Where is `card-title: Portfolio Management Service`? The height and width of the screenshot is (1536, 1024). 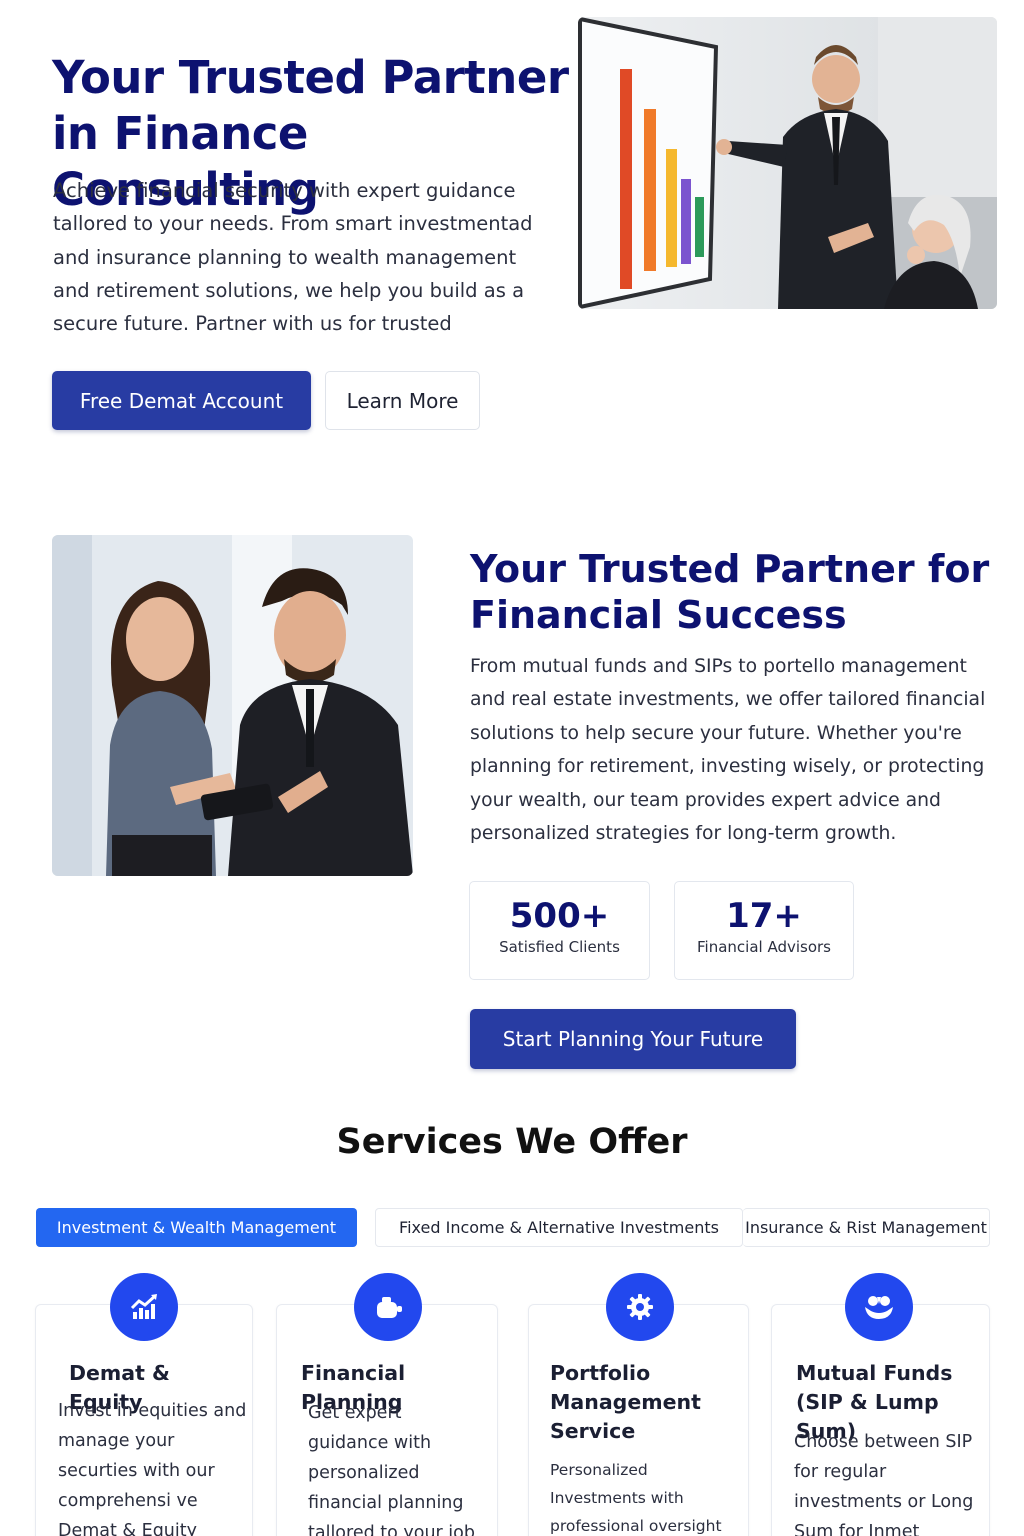
card-title: Portfolio Management Service is located at coordinates (625, 1402).